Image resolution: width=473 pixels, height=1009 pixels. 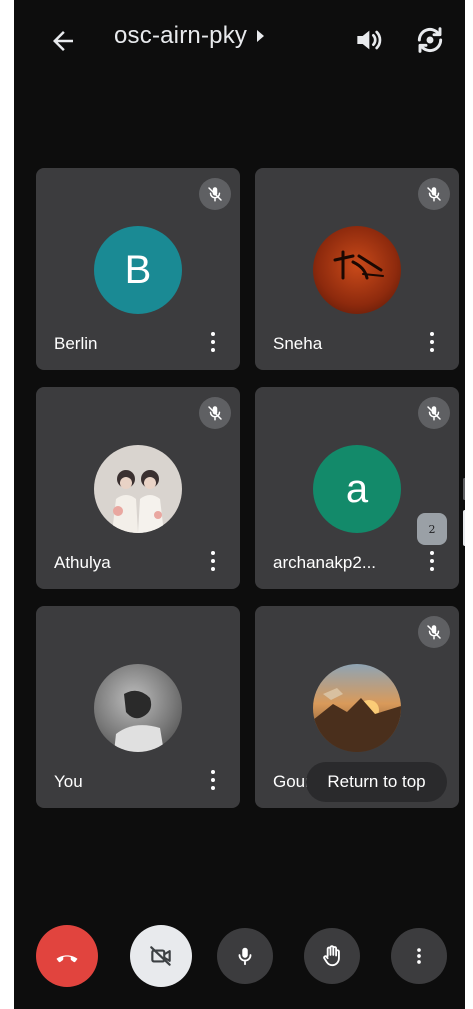 I want to click on mic-icon, so click(x=245, y=956).